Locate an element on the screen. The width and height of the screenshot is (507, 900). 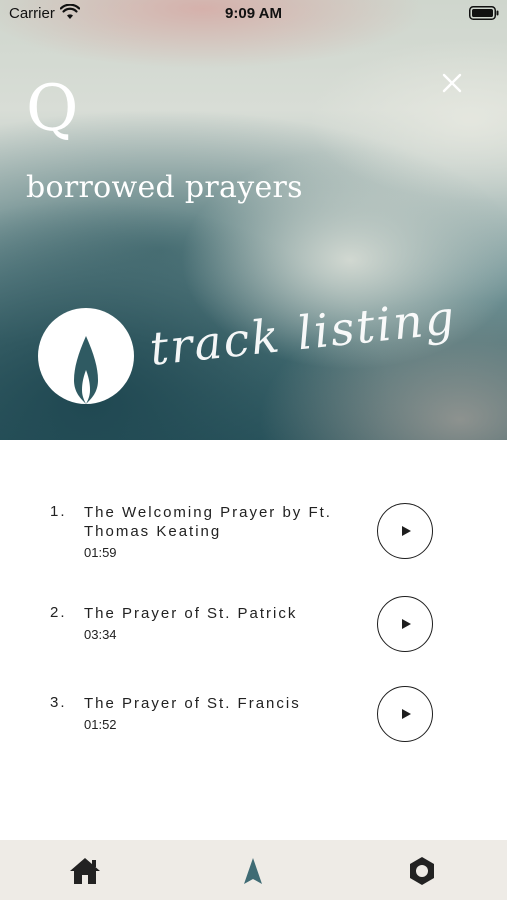
track-duration: 03:34 is located at coordinates (100, 634).